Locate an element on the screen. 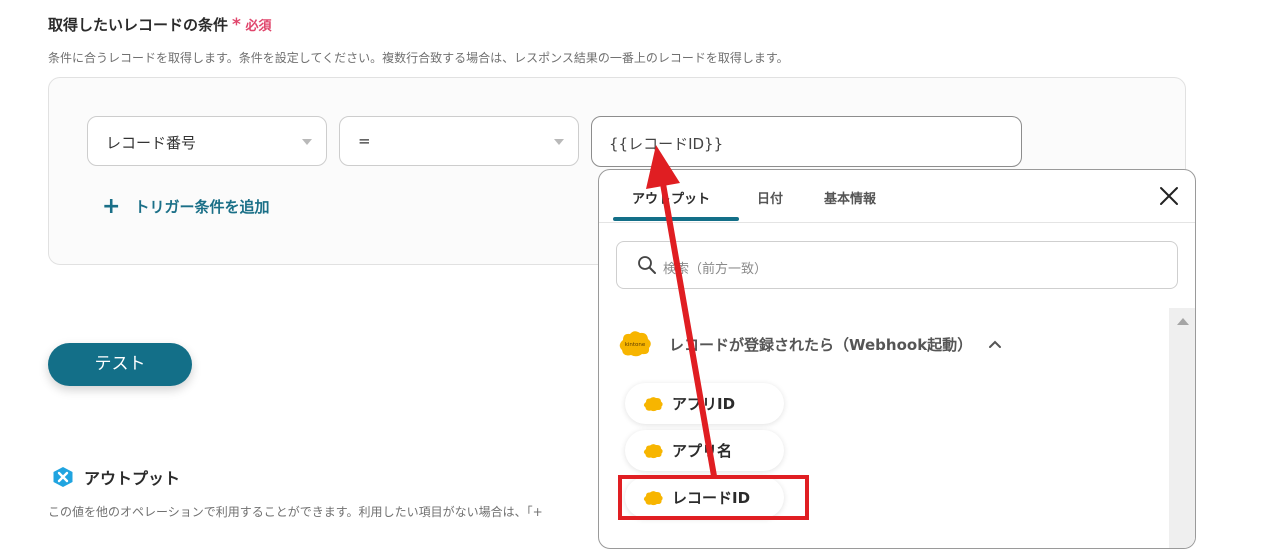 The image size is (1276, 549). test-button: テスト is located at coordinates (120, 364).